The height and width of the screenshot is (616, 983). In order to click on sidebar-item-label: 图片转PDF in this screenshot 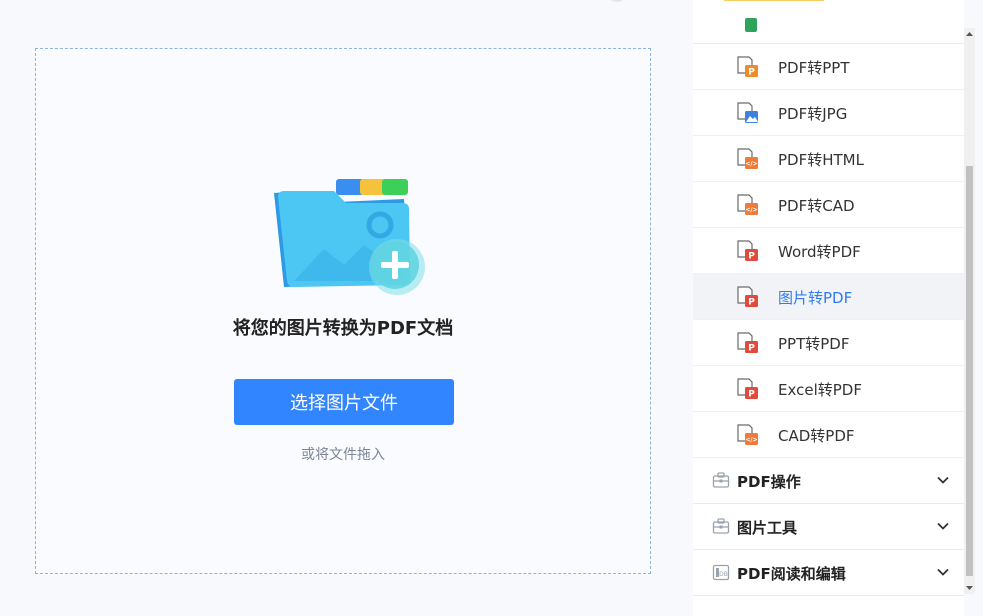, I will do `click(815, 298)`.